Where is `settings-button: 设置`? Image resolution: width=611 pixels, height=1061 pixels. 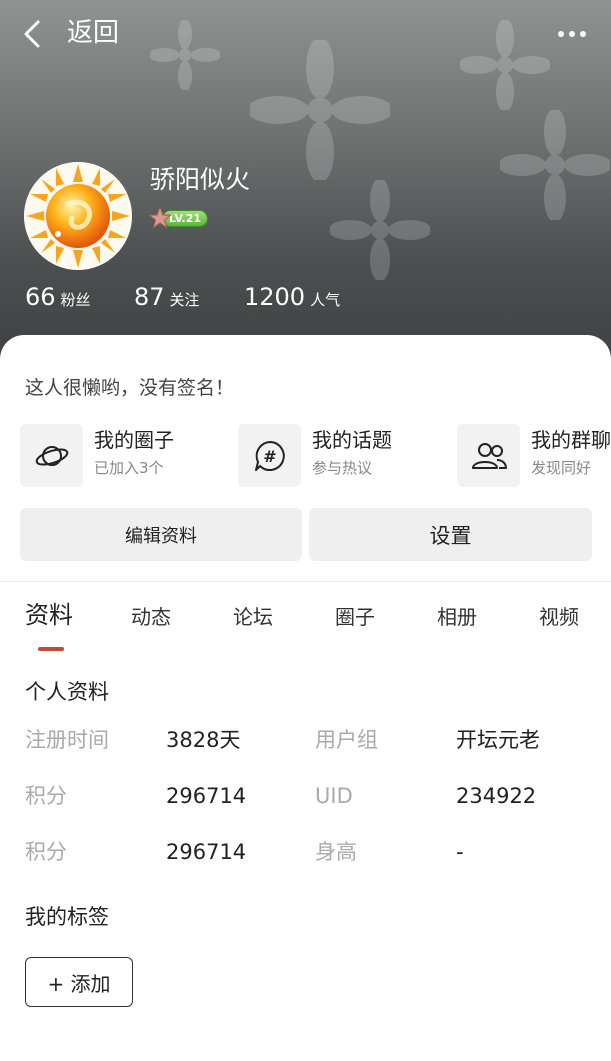 settings-button: 设置 is located at coordinates (450, 534).